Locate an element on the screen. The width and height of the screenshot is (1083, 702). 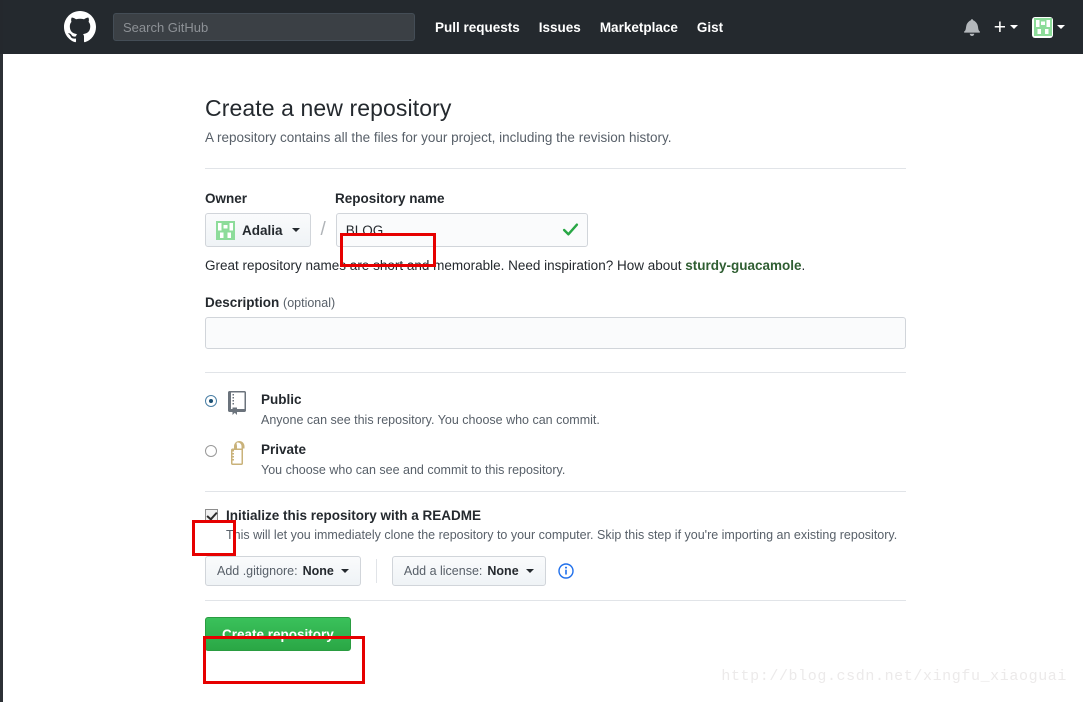
bell-icon is located at coordinates (971, 27).